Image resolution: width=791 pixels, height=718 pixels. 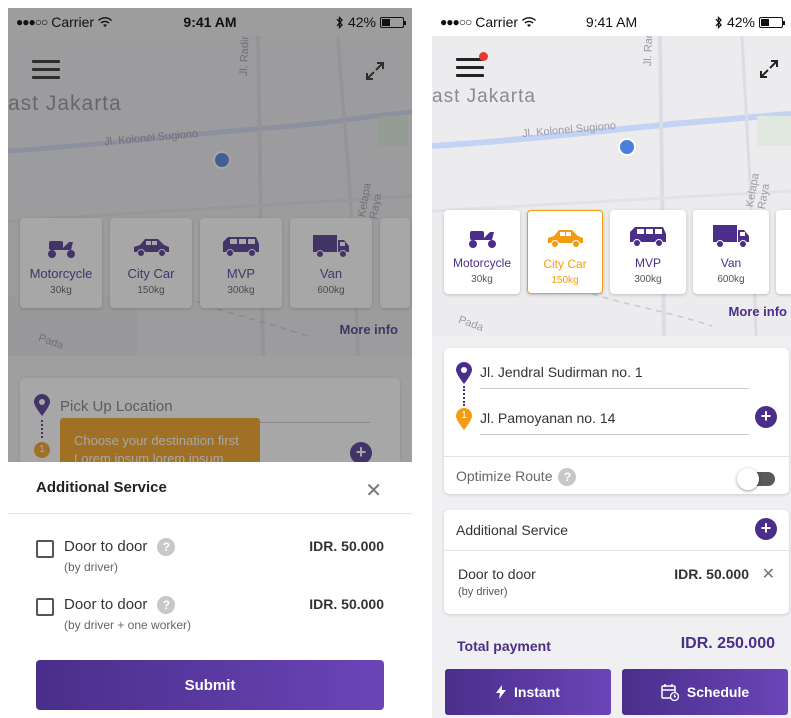 I want to click on calendar-clock-icon, so click(x=670, y=692).